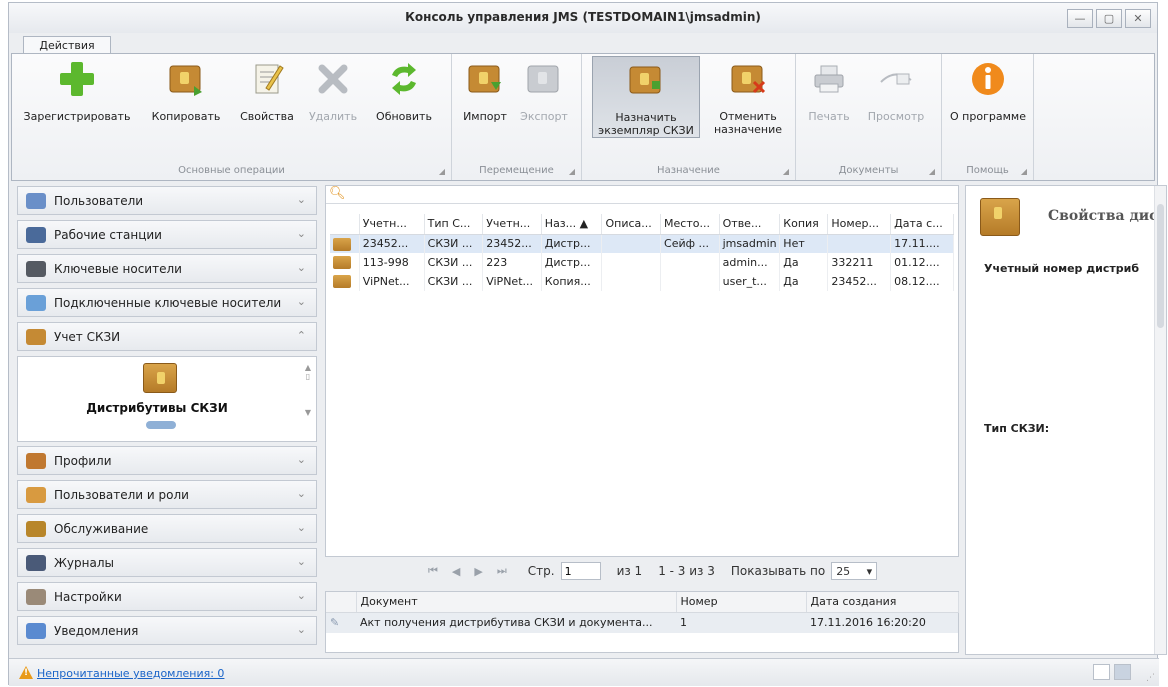 This screenshot has width=1168, height=687. What do you see at coordinates (1122, 672) in the screenshot?
I see `view-split-icon` at bounding box center [1122, 672].